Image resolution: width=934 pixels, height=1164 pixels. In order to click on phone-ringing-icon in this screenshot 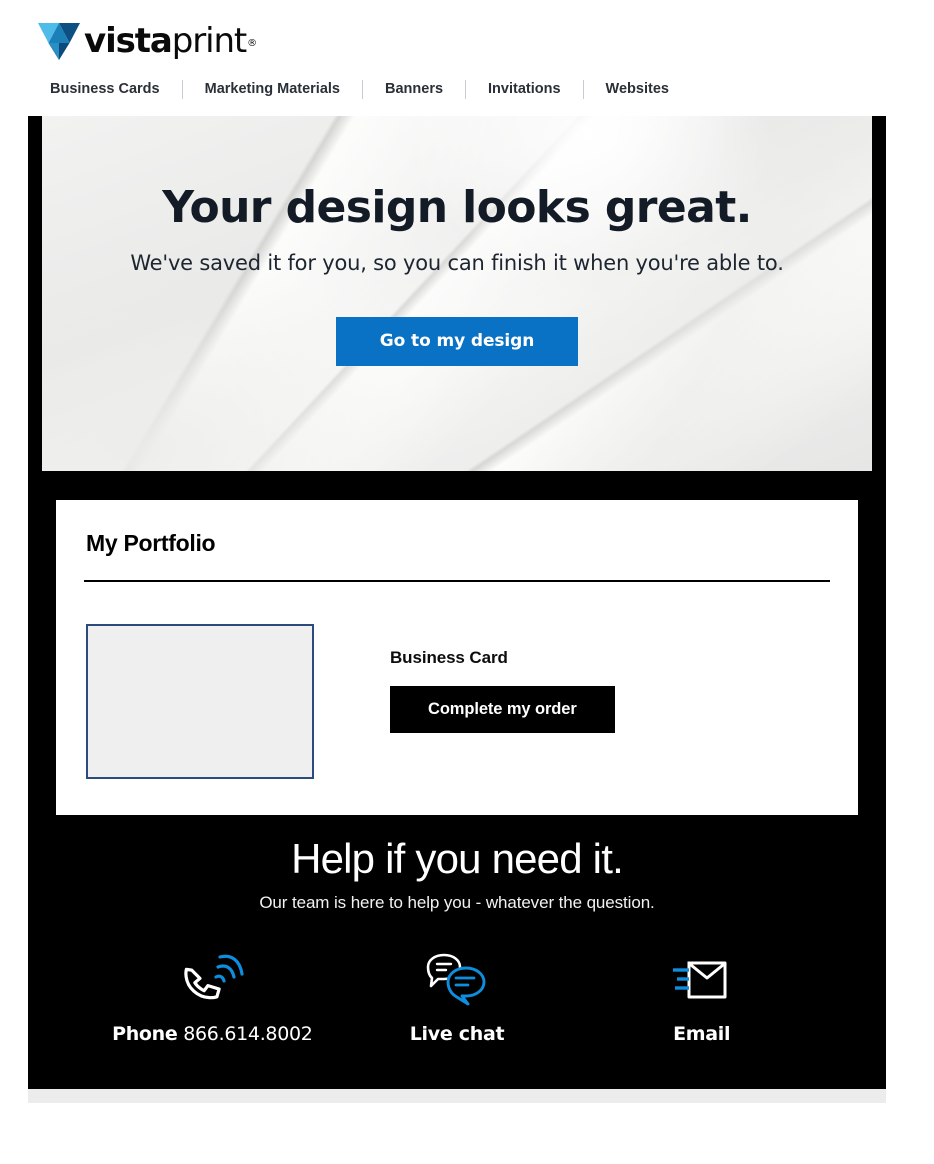, I will do `click(214, 976)`.